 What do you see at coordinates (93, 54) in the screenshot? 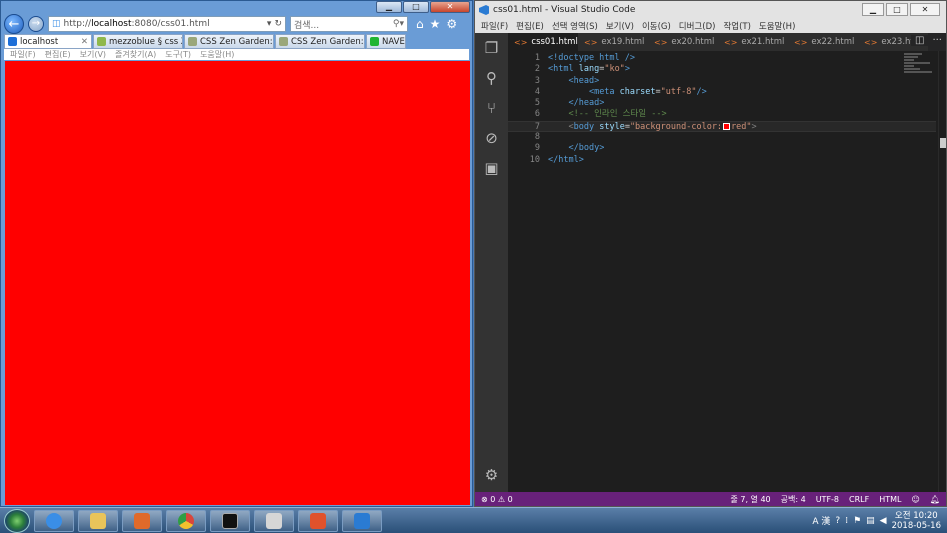
I see `ie-menu-view: 보기(V)` at bounding box center [93, 54].